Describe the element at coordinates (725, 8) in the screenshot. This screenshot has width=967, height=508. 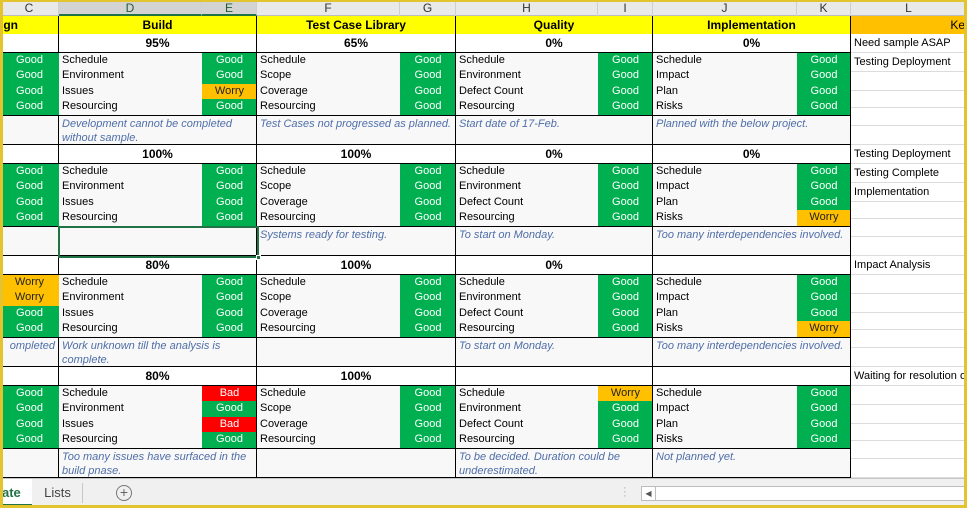
I see `column-header-j: J` at that location.